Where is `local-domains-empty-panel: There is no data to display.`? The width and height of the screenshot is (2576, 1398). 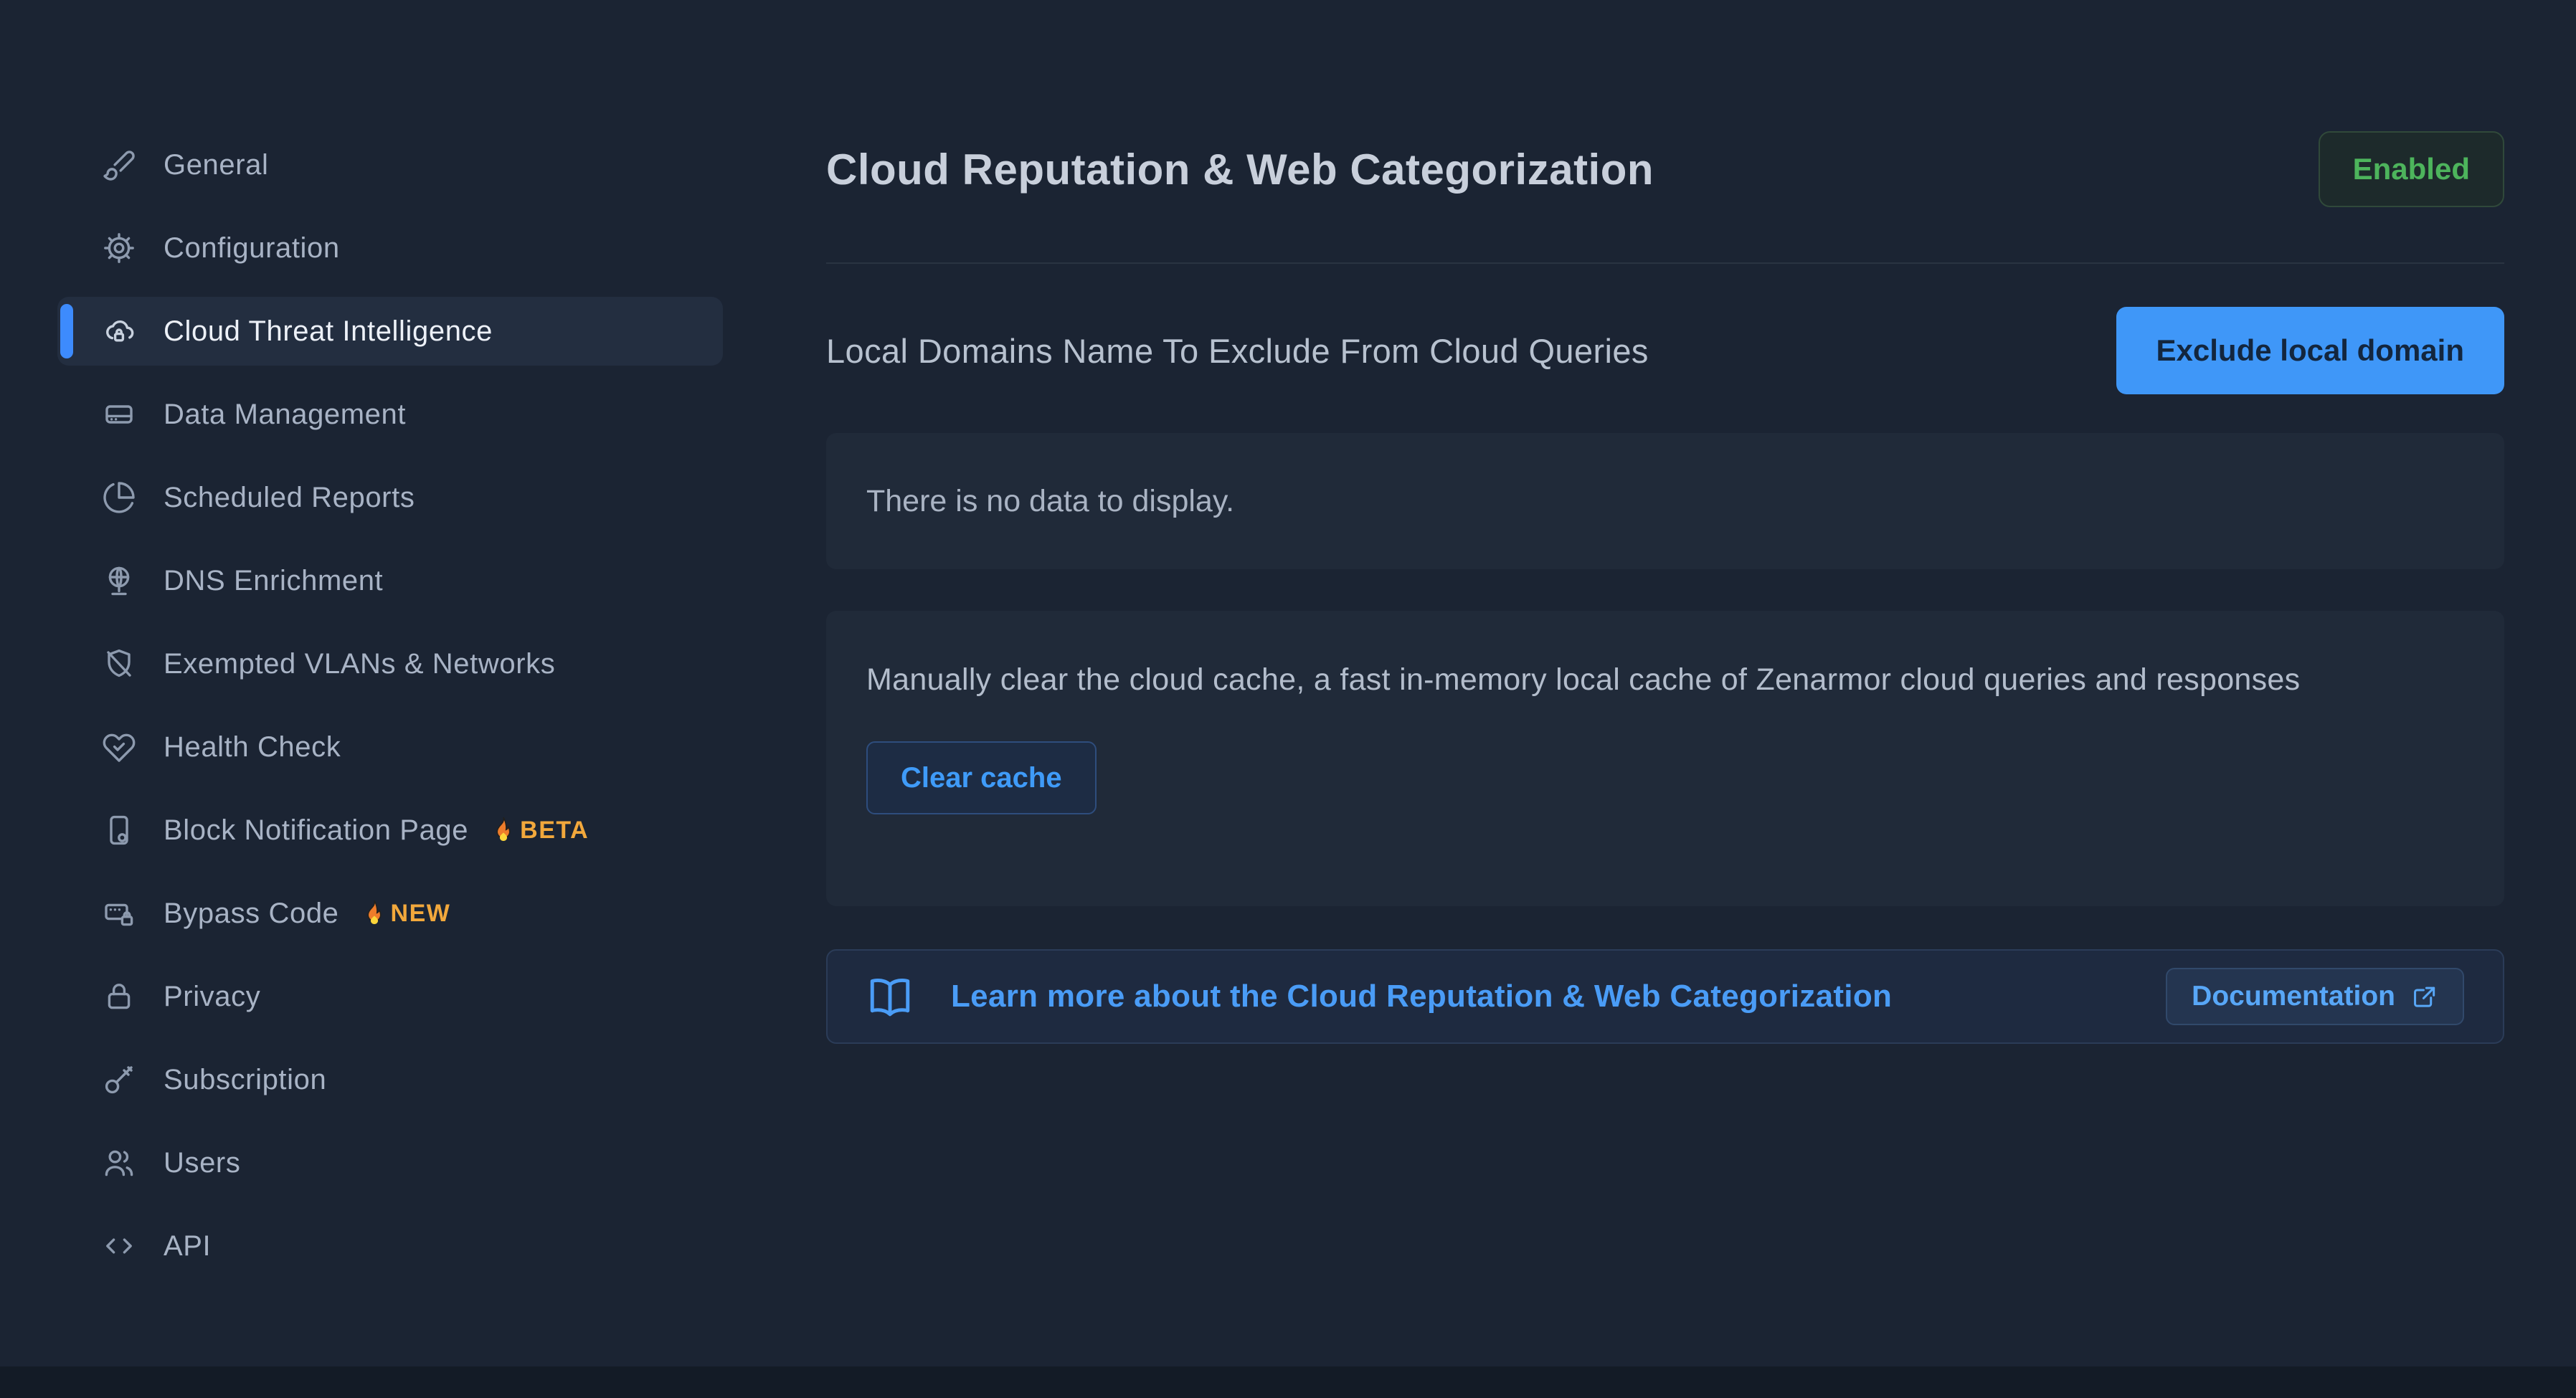
local-domains-empty-panel: There is no data to display. is located at coordinates (1665, 501).